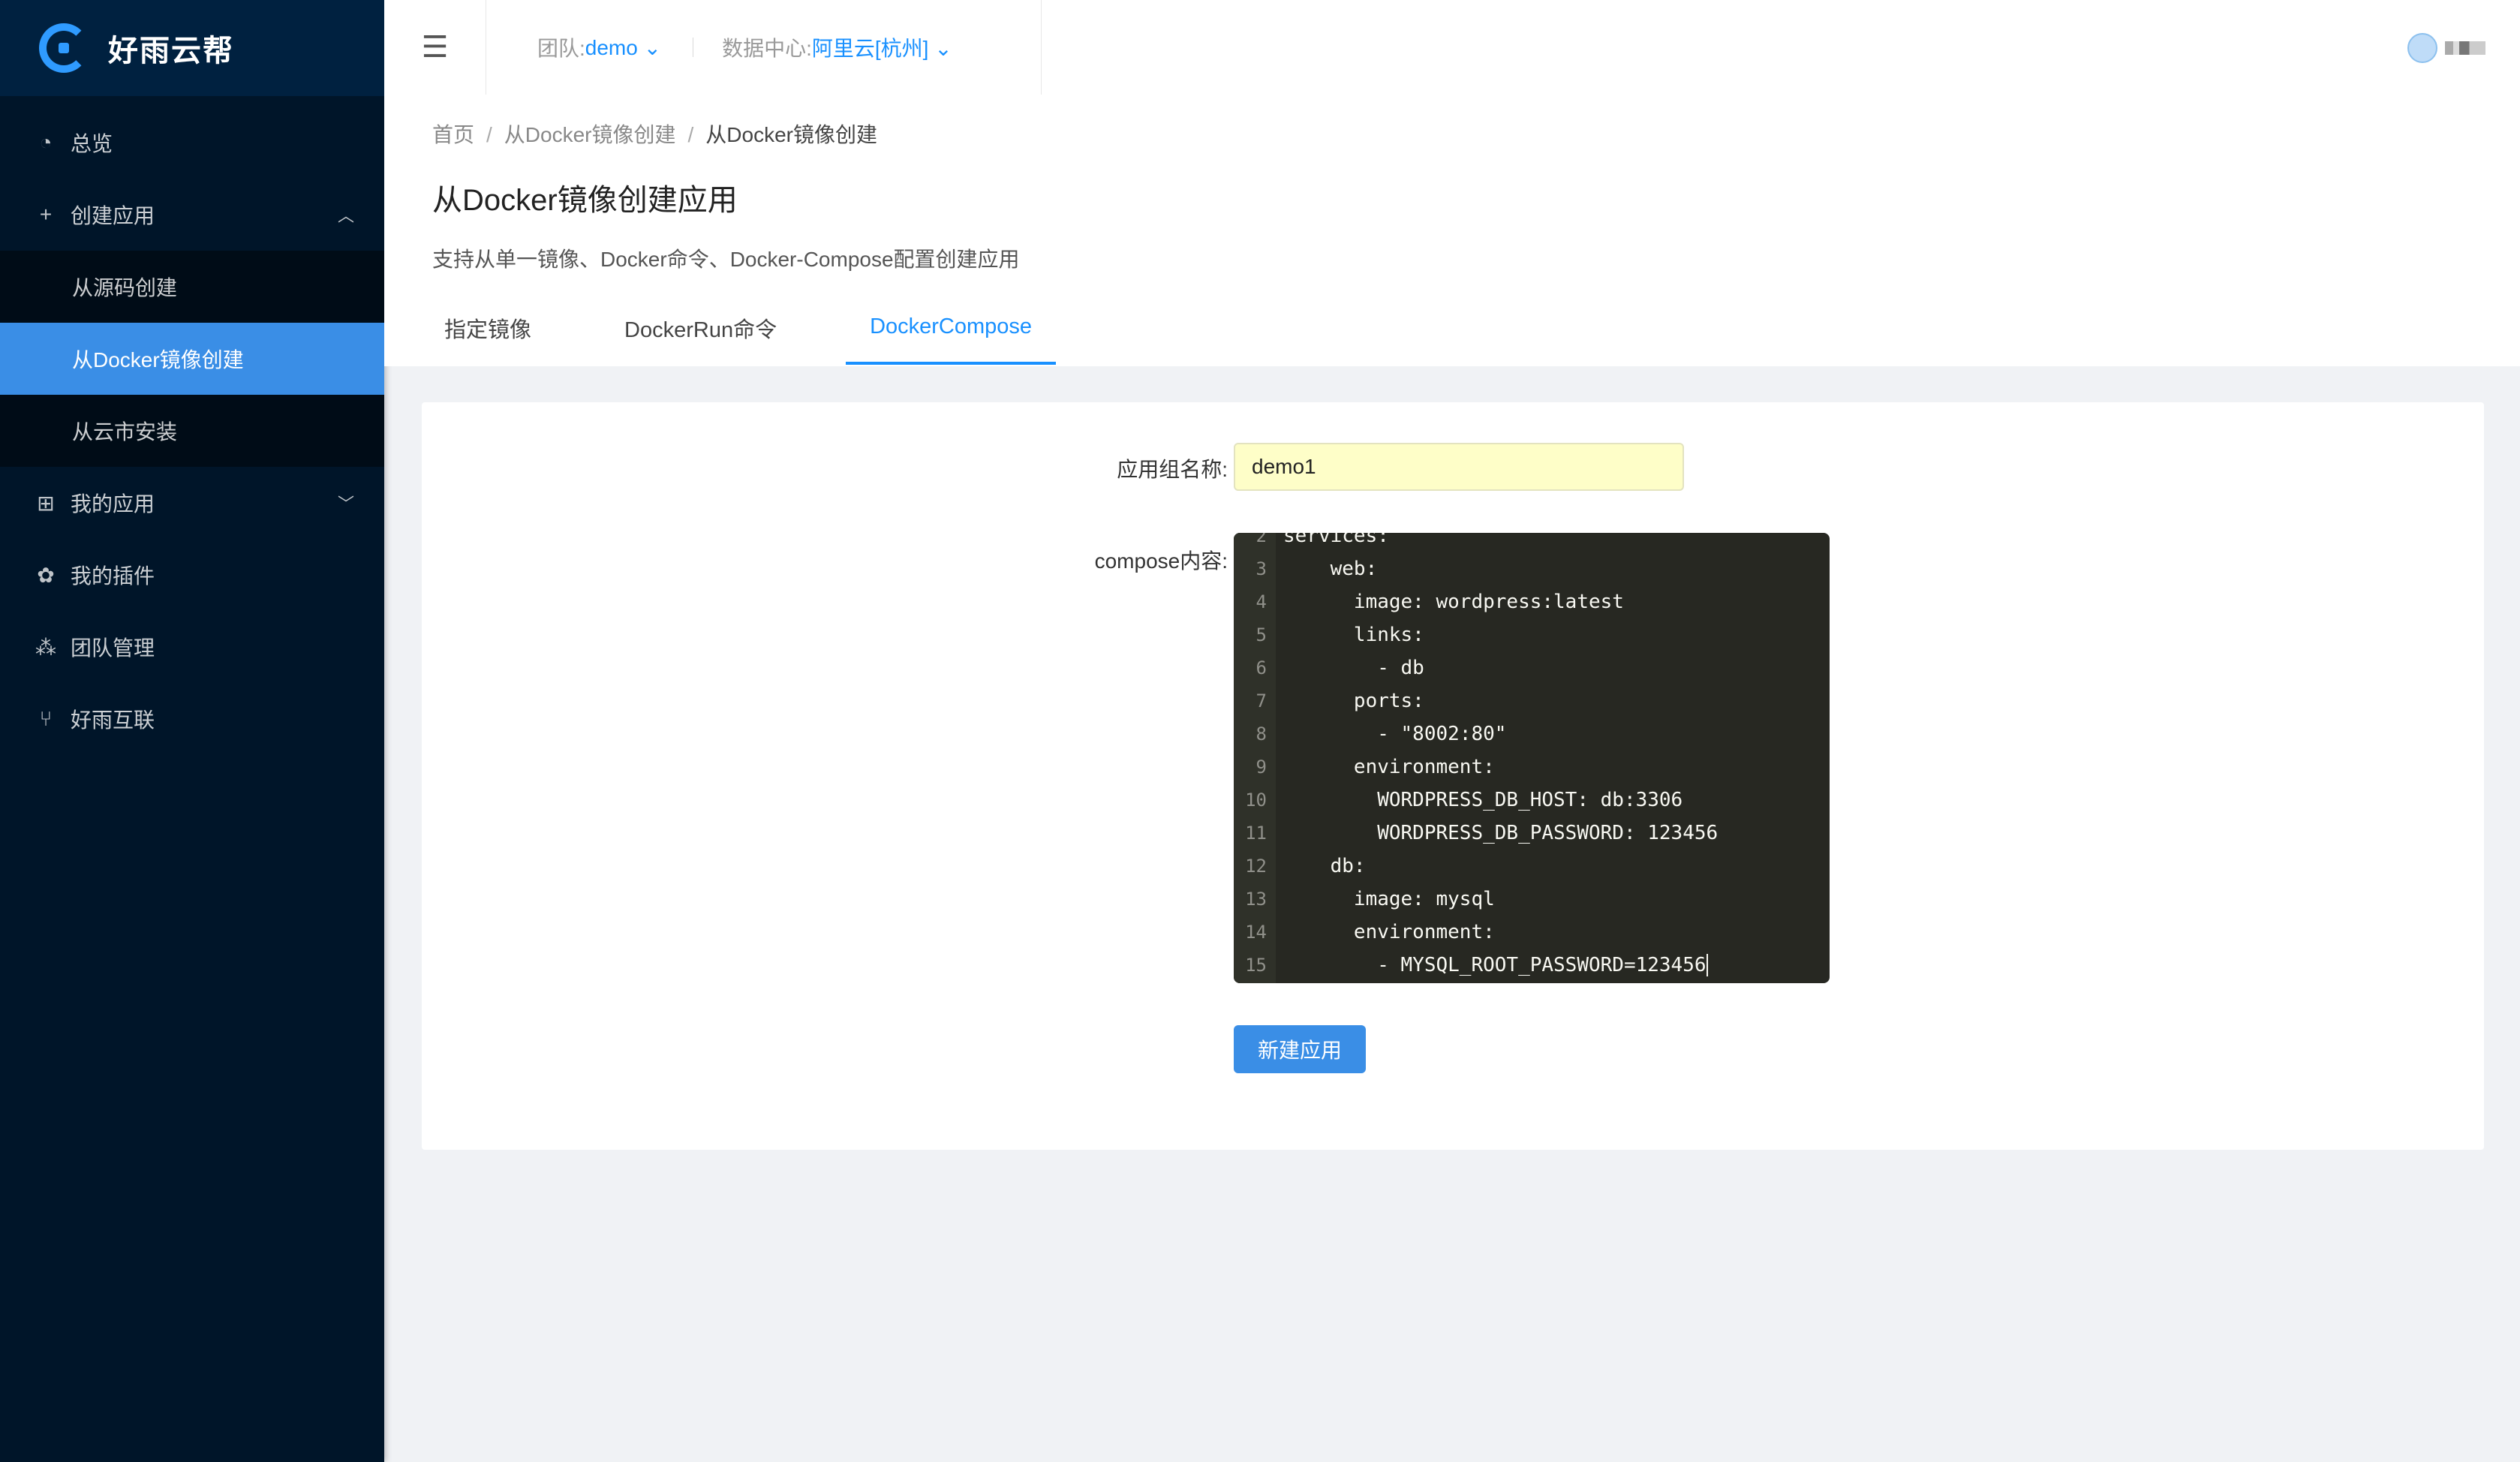 The image size is (2520, 1462). I want to click on team-label: 团队:, so click(561, 48).